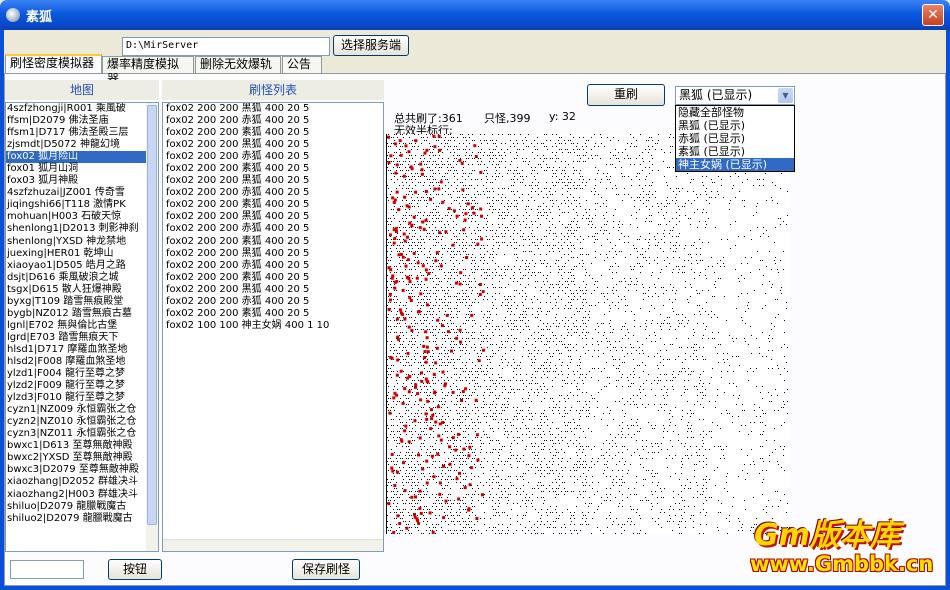  What do you see at coordinates (82, 374) in the screenshot?
I see `map-list-item: ylzd1|F004 龍行至尊之梦` at bounding box center [82, 374].